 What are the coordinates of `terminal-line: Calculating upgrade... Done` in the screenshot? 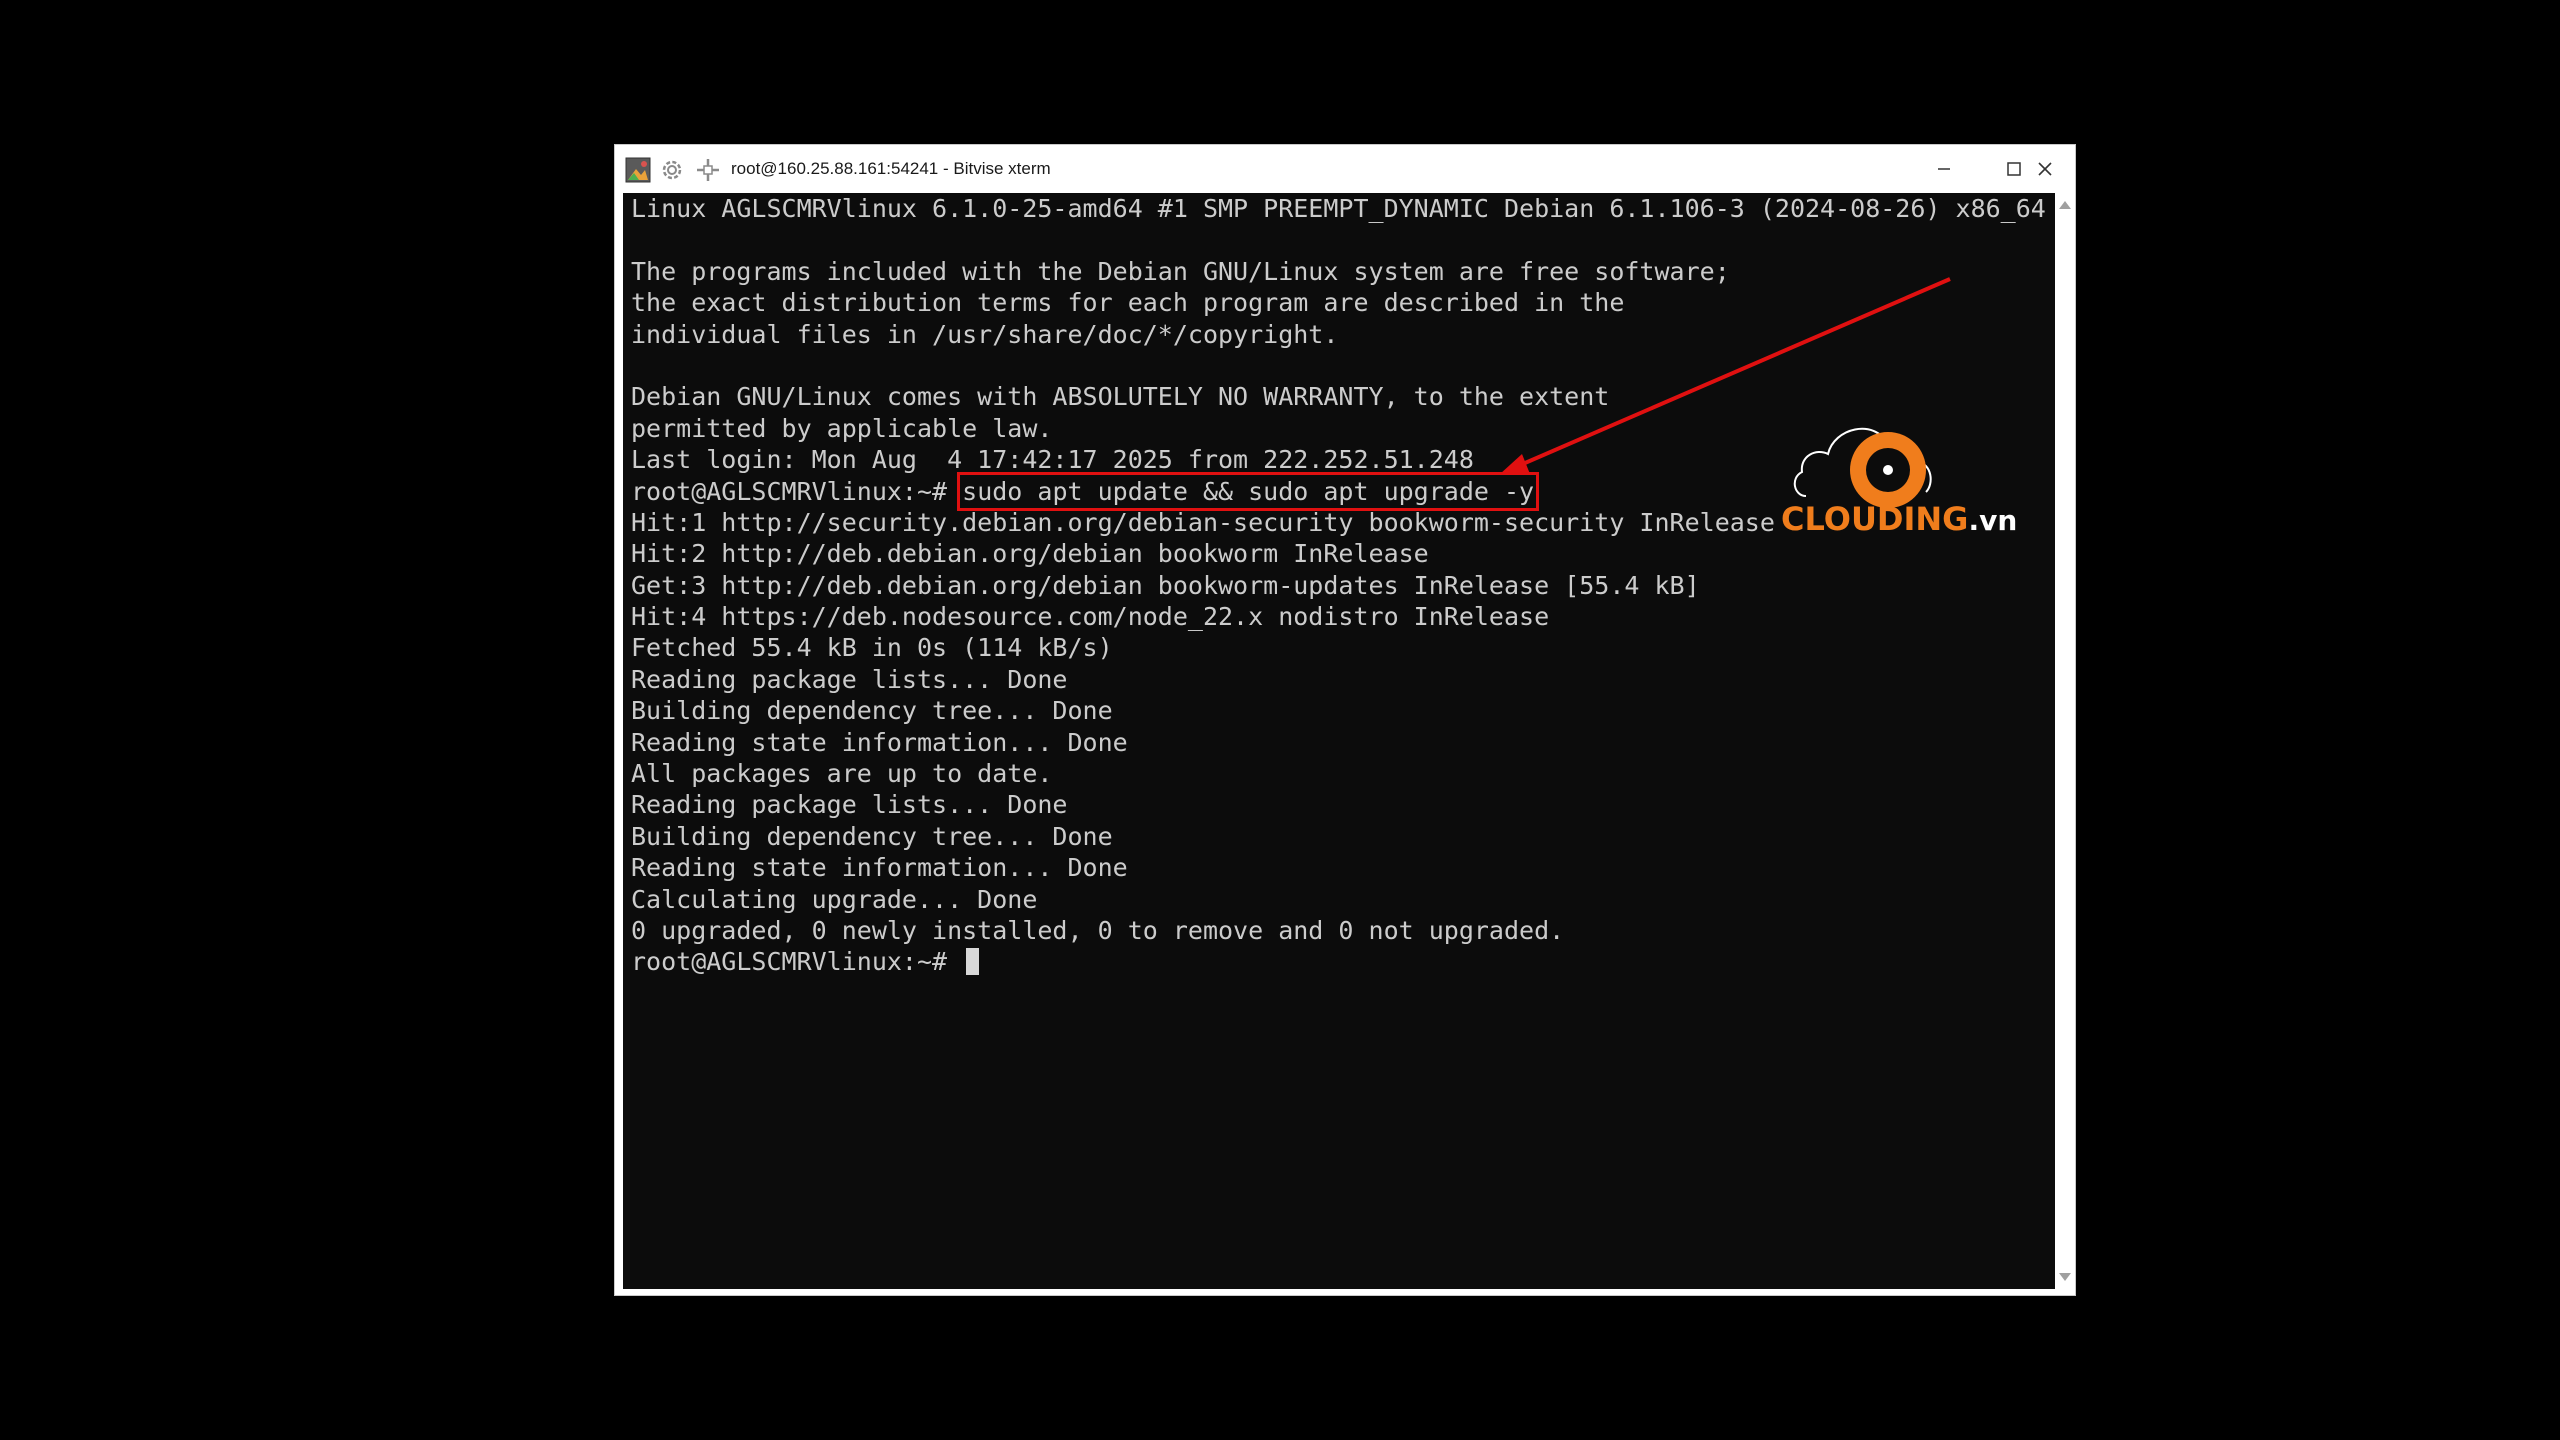 It's located at (834, 899).